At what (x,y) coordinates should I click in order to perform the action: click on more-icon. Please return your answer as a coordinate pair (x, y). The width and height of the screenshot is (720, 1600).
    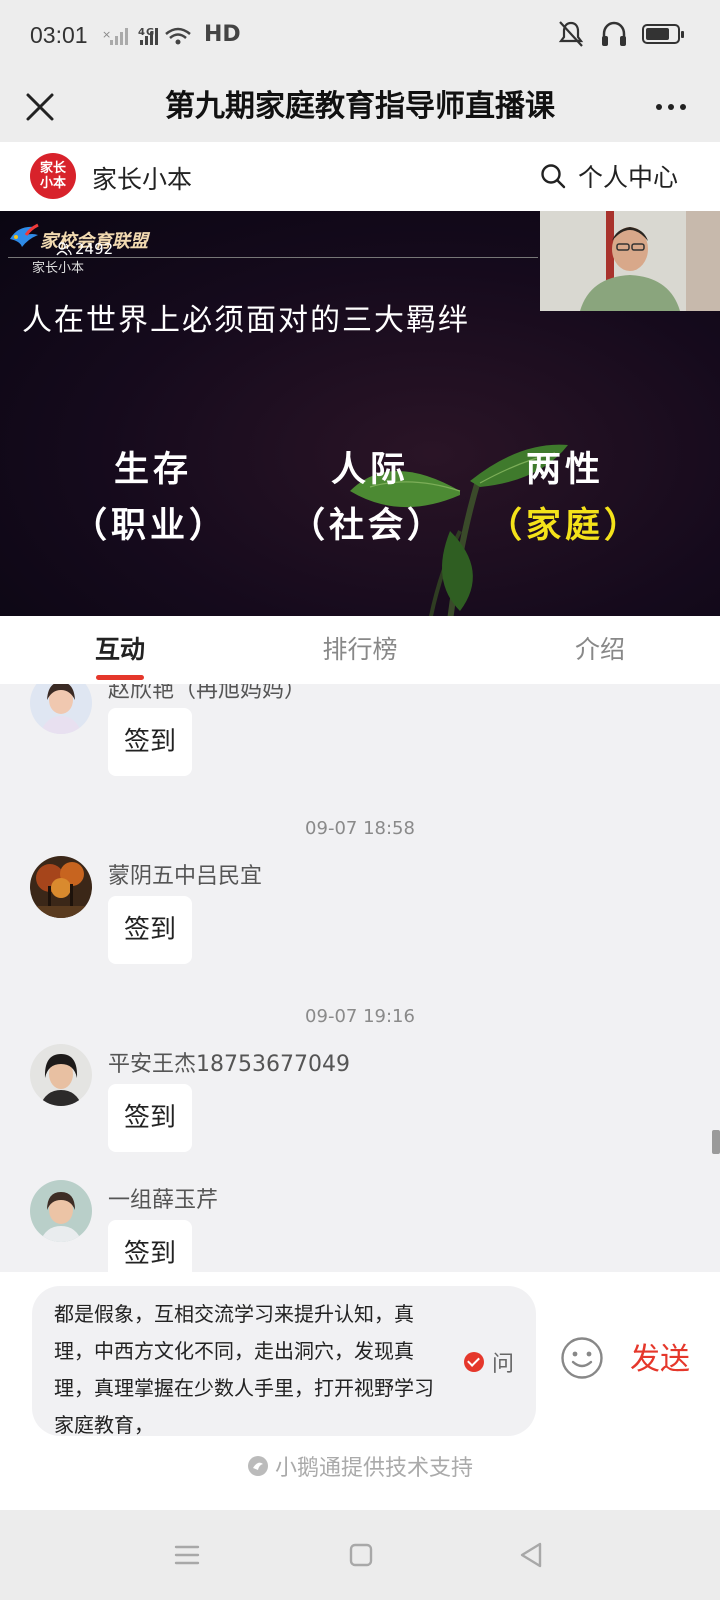
    Looking at the image, I should click on (659, 107).